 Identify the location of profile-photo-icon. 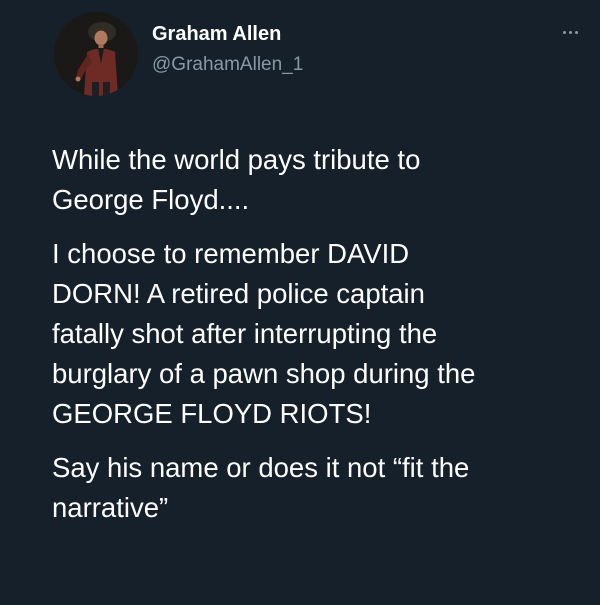
(96, 54).